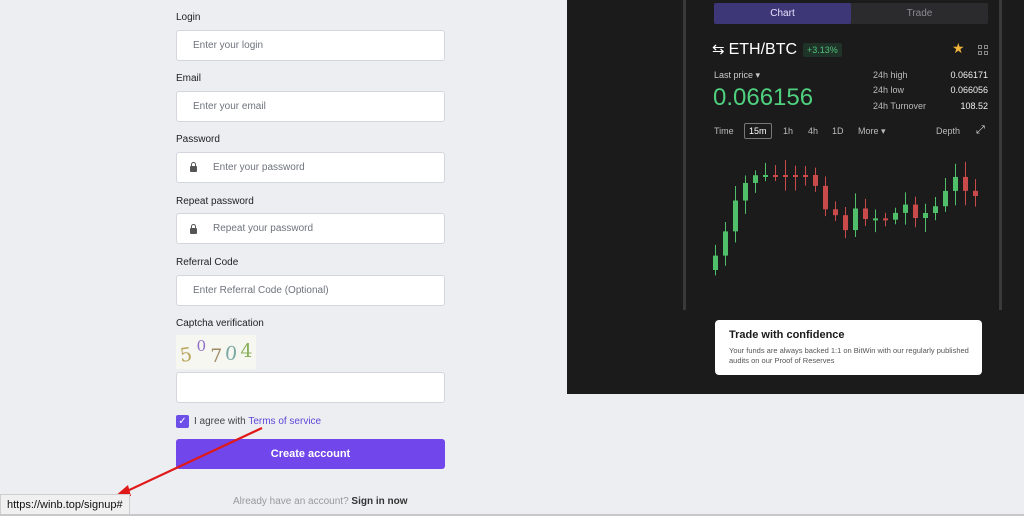 The width and height of the screenshot is (1024, 516). I want to click on stat-value: 0.066056, so click(969, 90).